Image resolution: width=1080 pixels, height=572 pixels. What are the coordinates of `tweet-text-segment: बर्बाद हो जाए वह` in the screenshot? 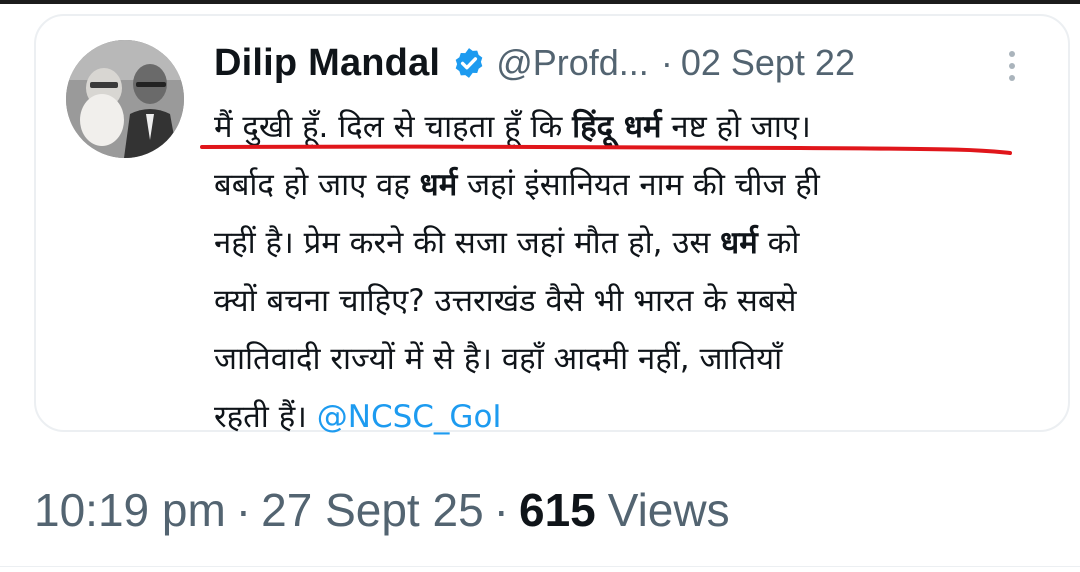 It's located at (317, 185).